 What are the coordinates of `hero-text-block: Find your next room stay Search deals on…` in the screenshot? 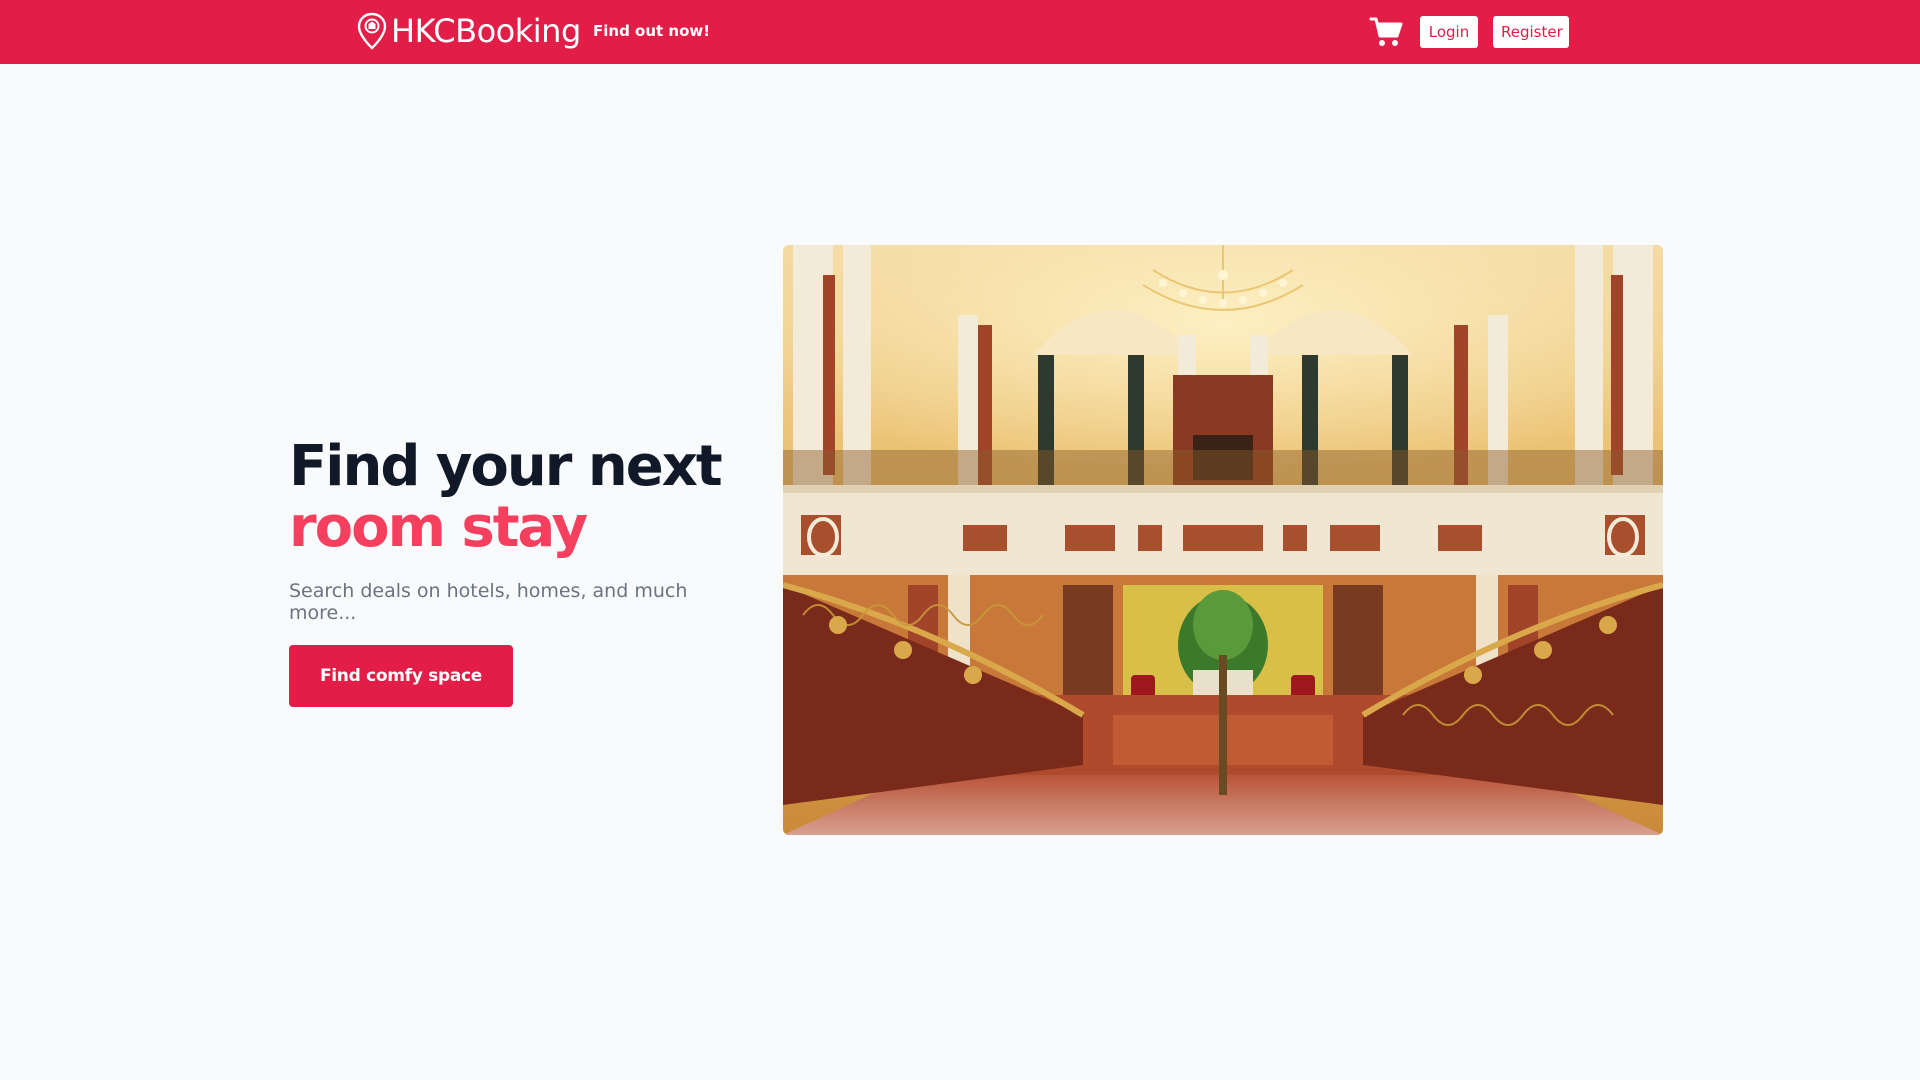 It's located at (524, 530).